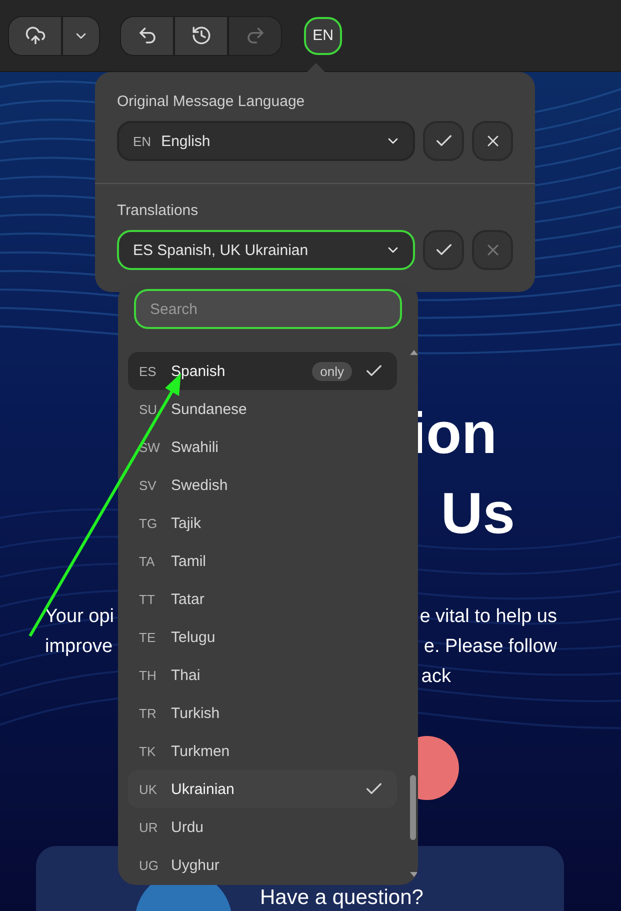 This screenshot has width=621, height=911. What do you see at coordinates (262, 599) in the screenshot?
I see `language-option: TT Tatar` at bounding box center [262, 599].